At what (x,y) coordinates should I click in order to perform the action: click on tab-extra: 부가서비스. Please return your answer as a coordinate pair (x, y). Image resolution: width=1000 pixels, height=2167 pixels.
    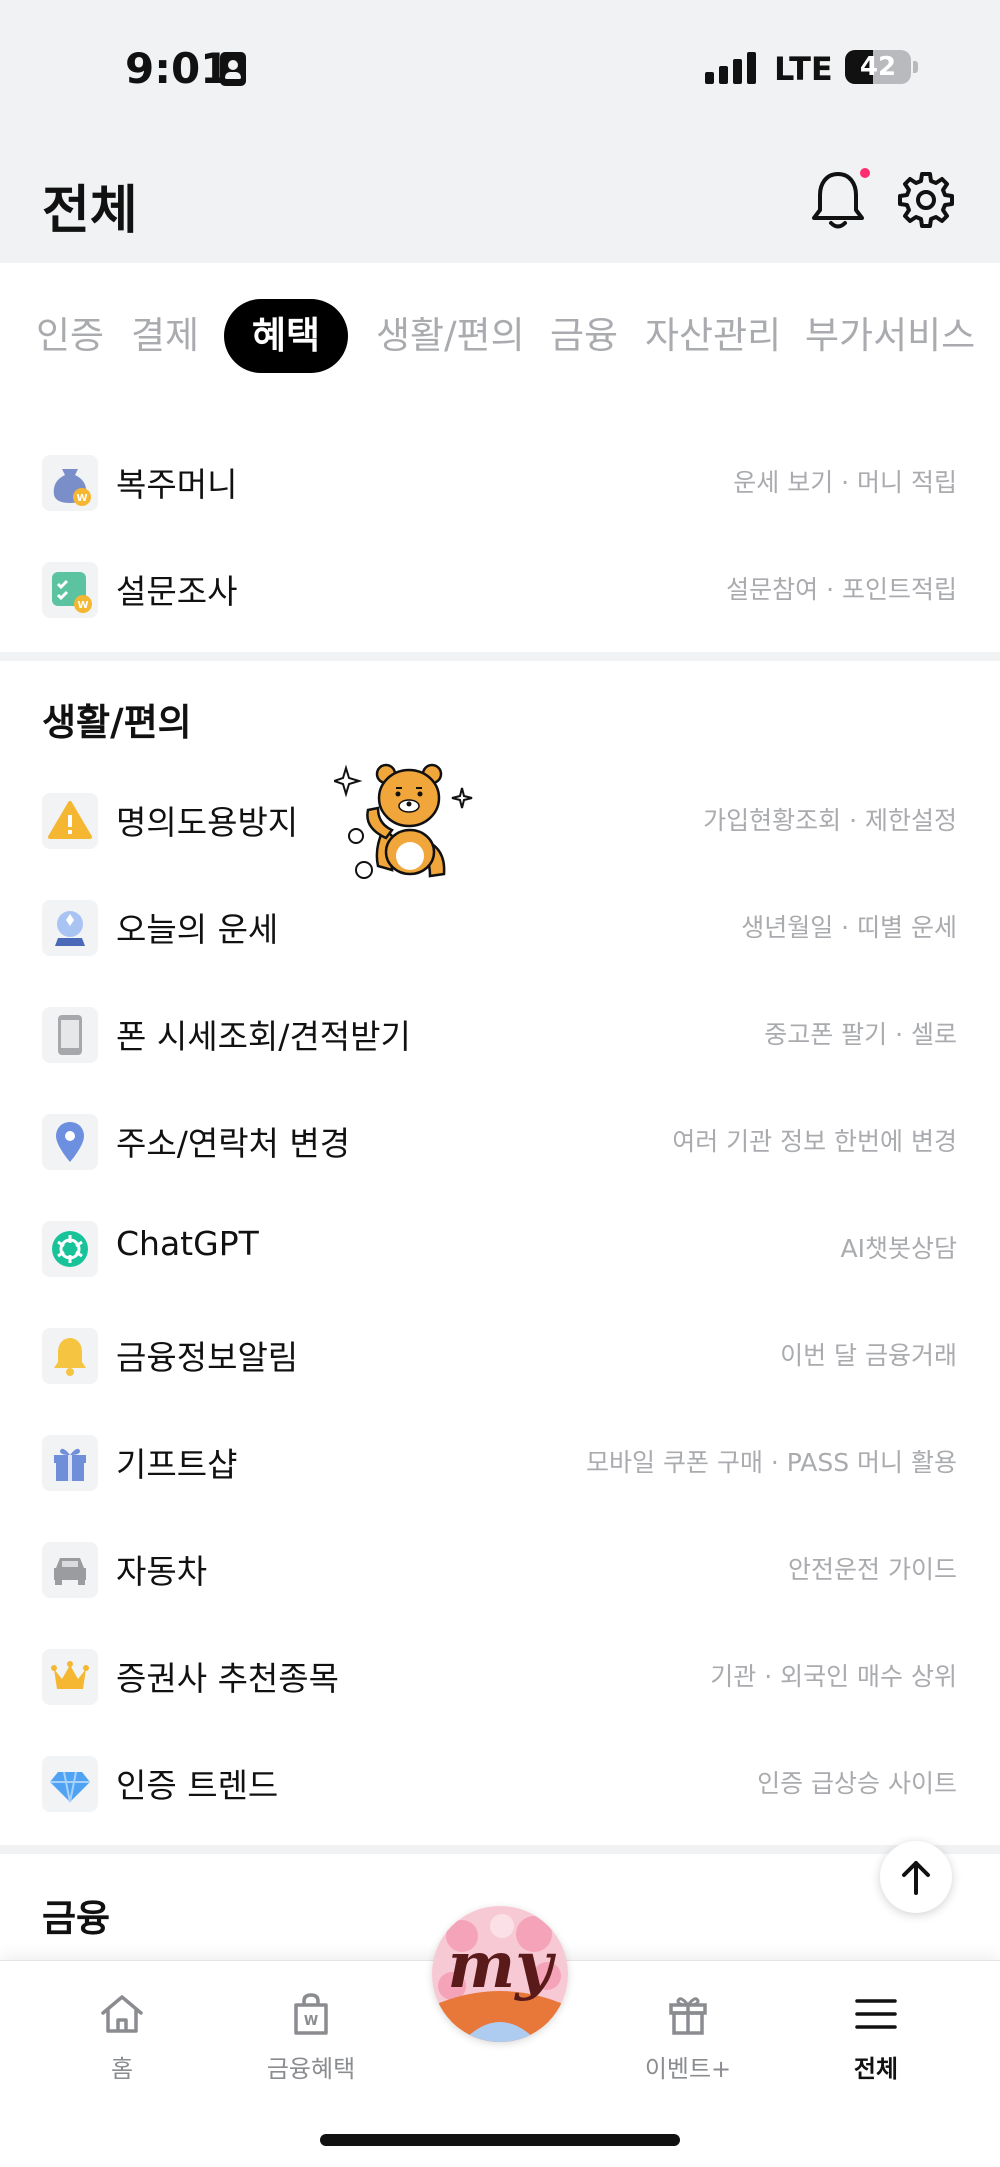
    Looking at the image, I should click on (890, 336).